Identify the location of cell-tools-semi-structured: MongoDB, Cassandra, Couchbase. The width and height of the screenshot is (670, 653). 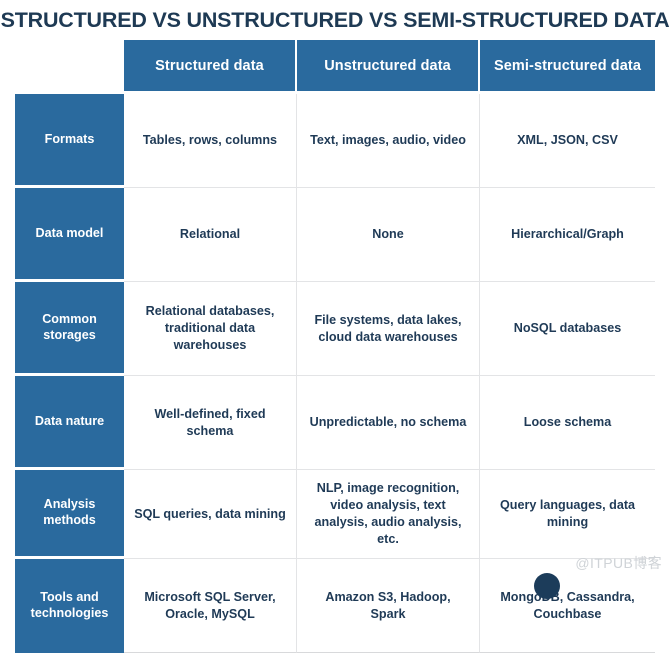
(567, 606).